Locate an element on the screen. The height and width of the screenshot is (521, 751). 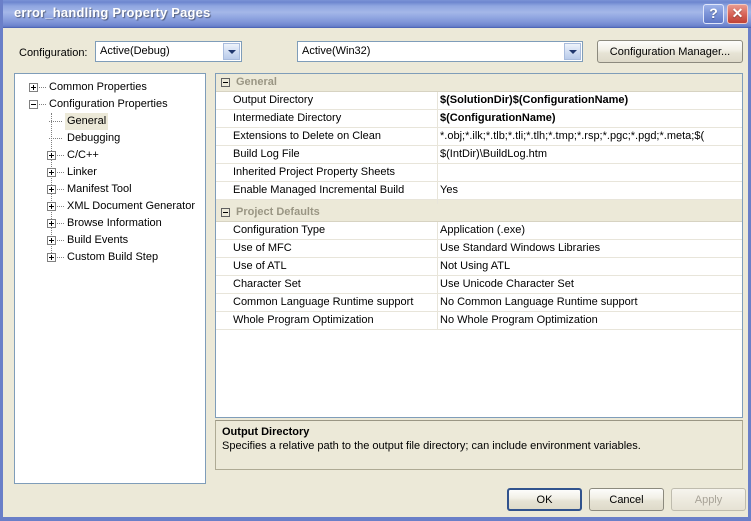
tree-node-configuration-properties: Configuration Properties is located at coordinates (110, 104).